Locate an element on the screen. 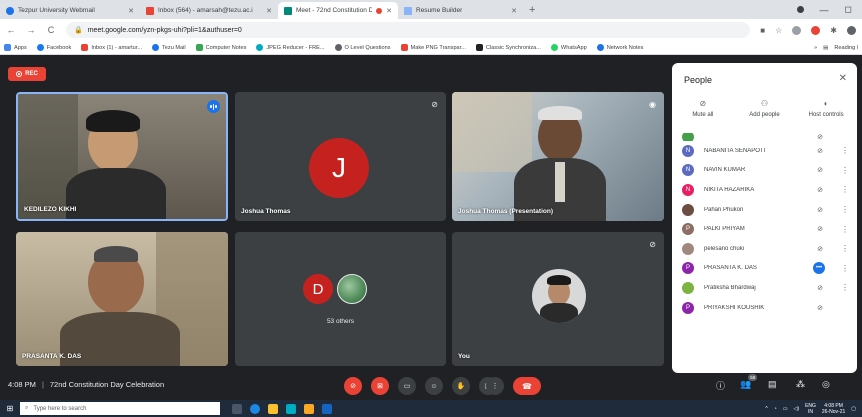  list-item: P PRASANTA K. DAS ••• ⋮ is located at coordinates (764, 269).